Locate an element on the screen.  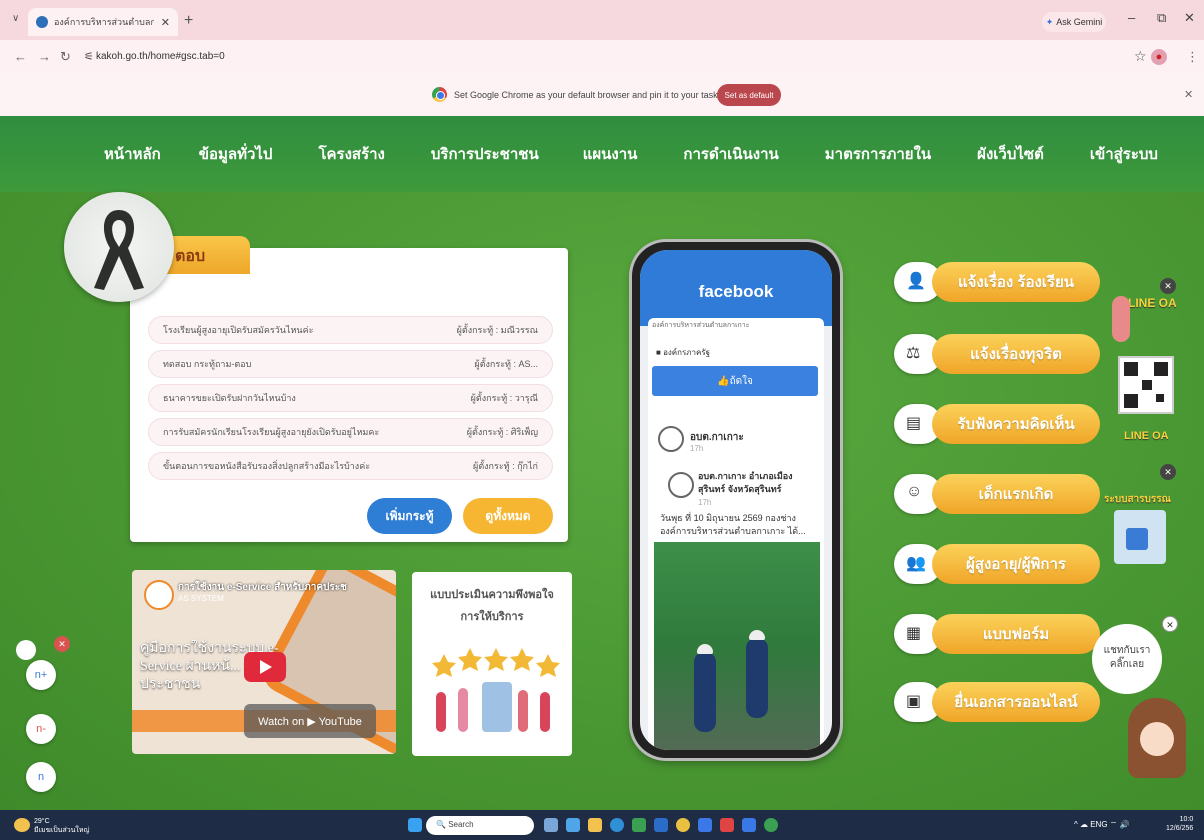
taskbar-clock: 10:0 12/6/256 is located at coordinates (1179, 824).